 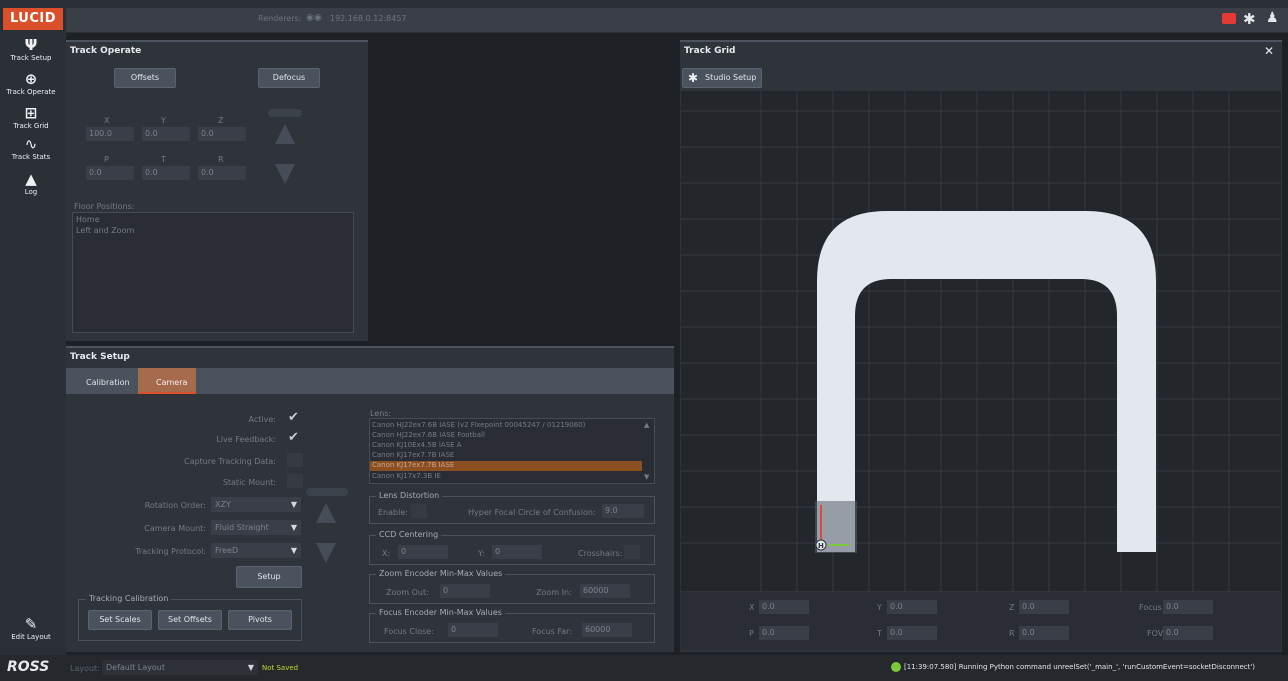 I want to click on graph-icon: ∿, so click(x=31, y=144).